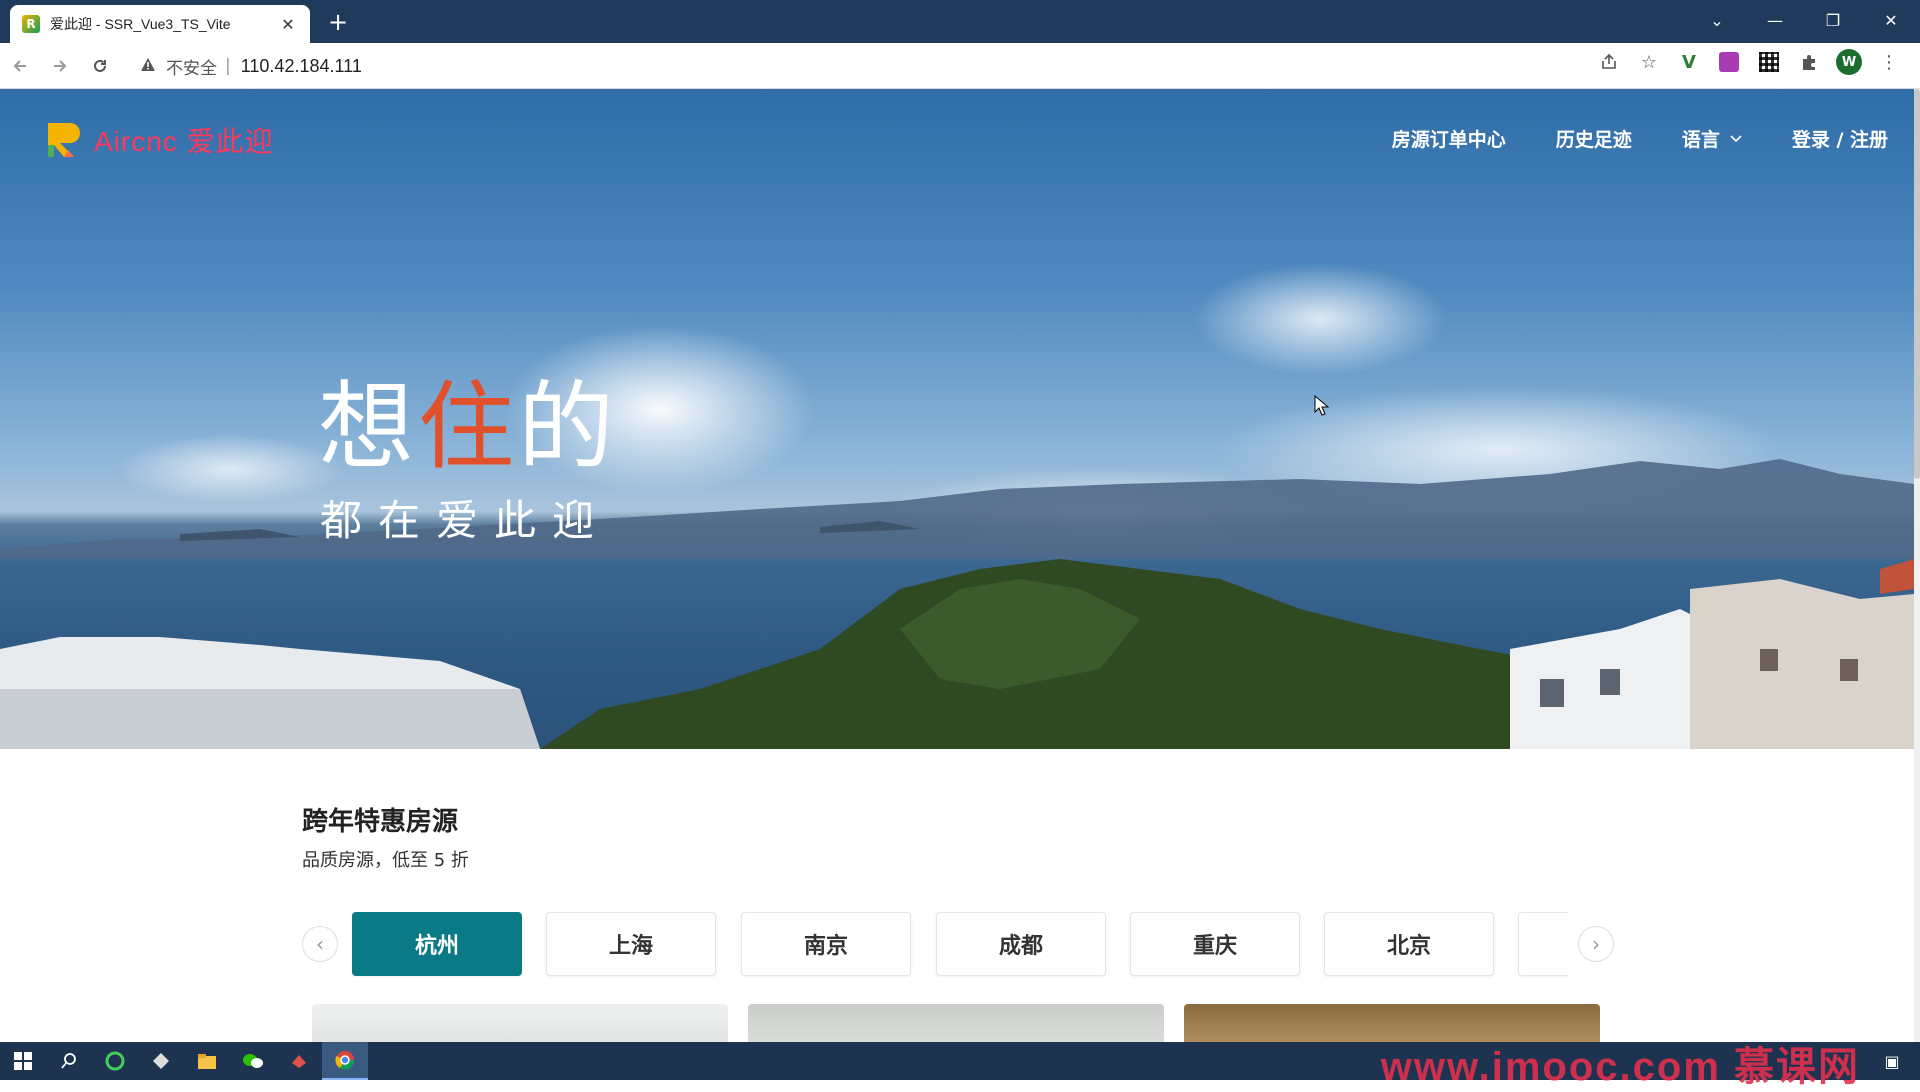 The height and width of the screenshot is (1092, 1920). I want to click on tab-city-partial, so click(1543, 944).